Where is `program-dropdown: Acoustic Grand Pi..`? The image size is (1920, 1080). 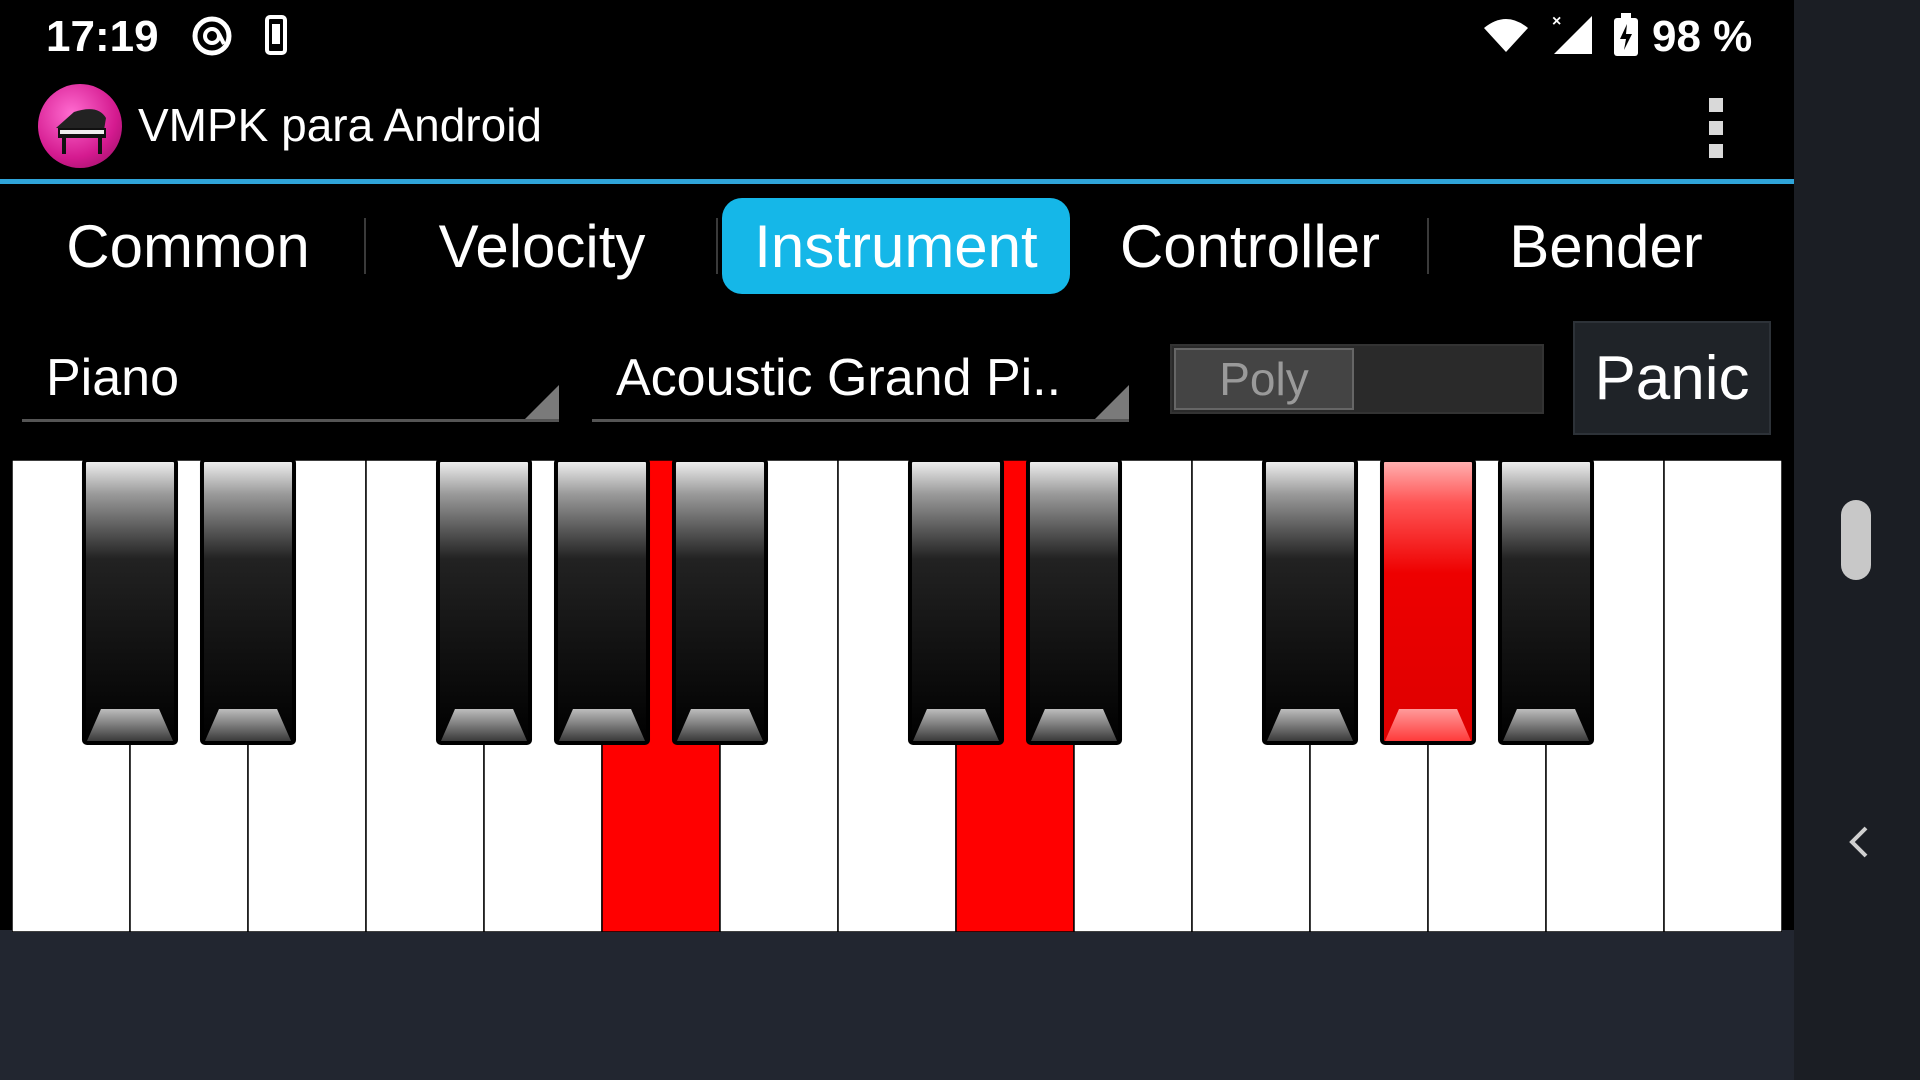
program-dropdown: Acoustic Grand Pi.. is located at coordinates (860, 379).